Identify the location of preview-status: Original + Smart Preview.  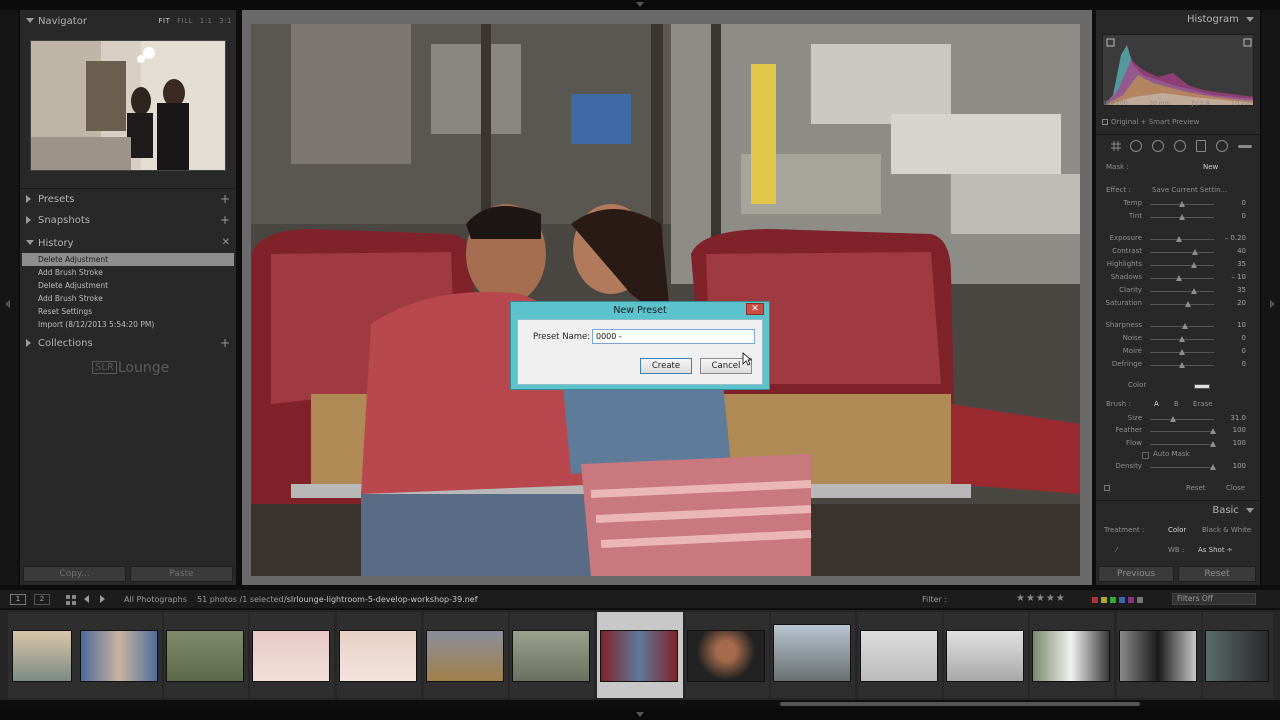
(1150, 122).